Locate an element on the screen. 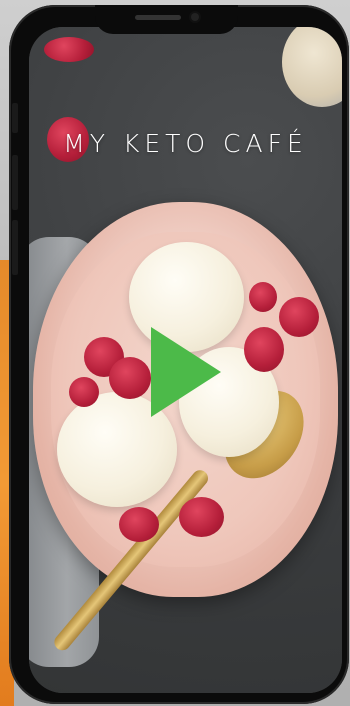 Image resolution: width=350 pixels, height=706 pixels. front-camera is located at coordinates (195, 17).